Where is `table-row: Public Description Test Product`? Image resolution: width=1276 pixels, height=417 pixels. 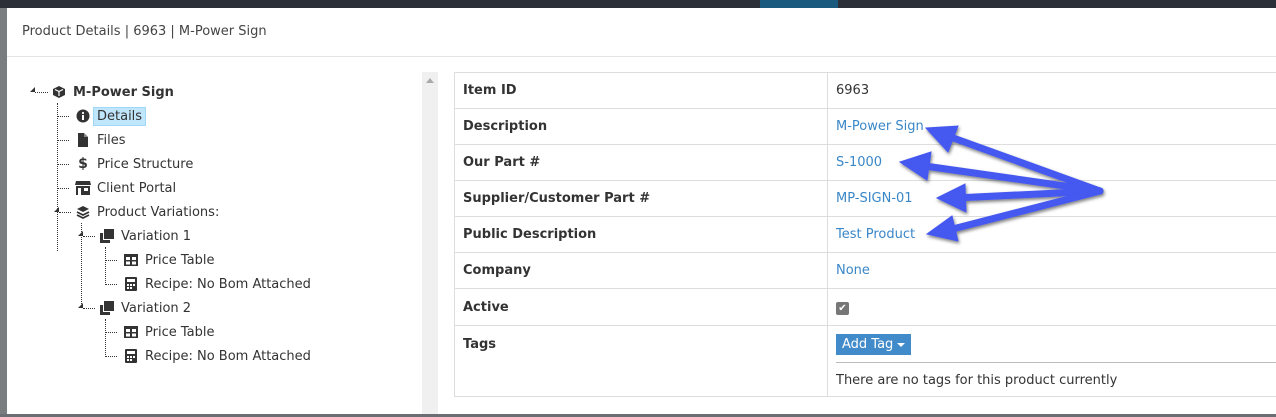 table-row: Public Description Test Product is located at coordinates (865, 235).